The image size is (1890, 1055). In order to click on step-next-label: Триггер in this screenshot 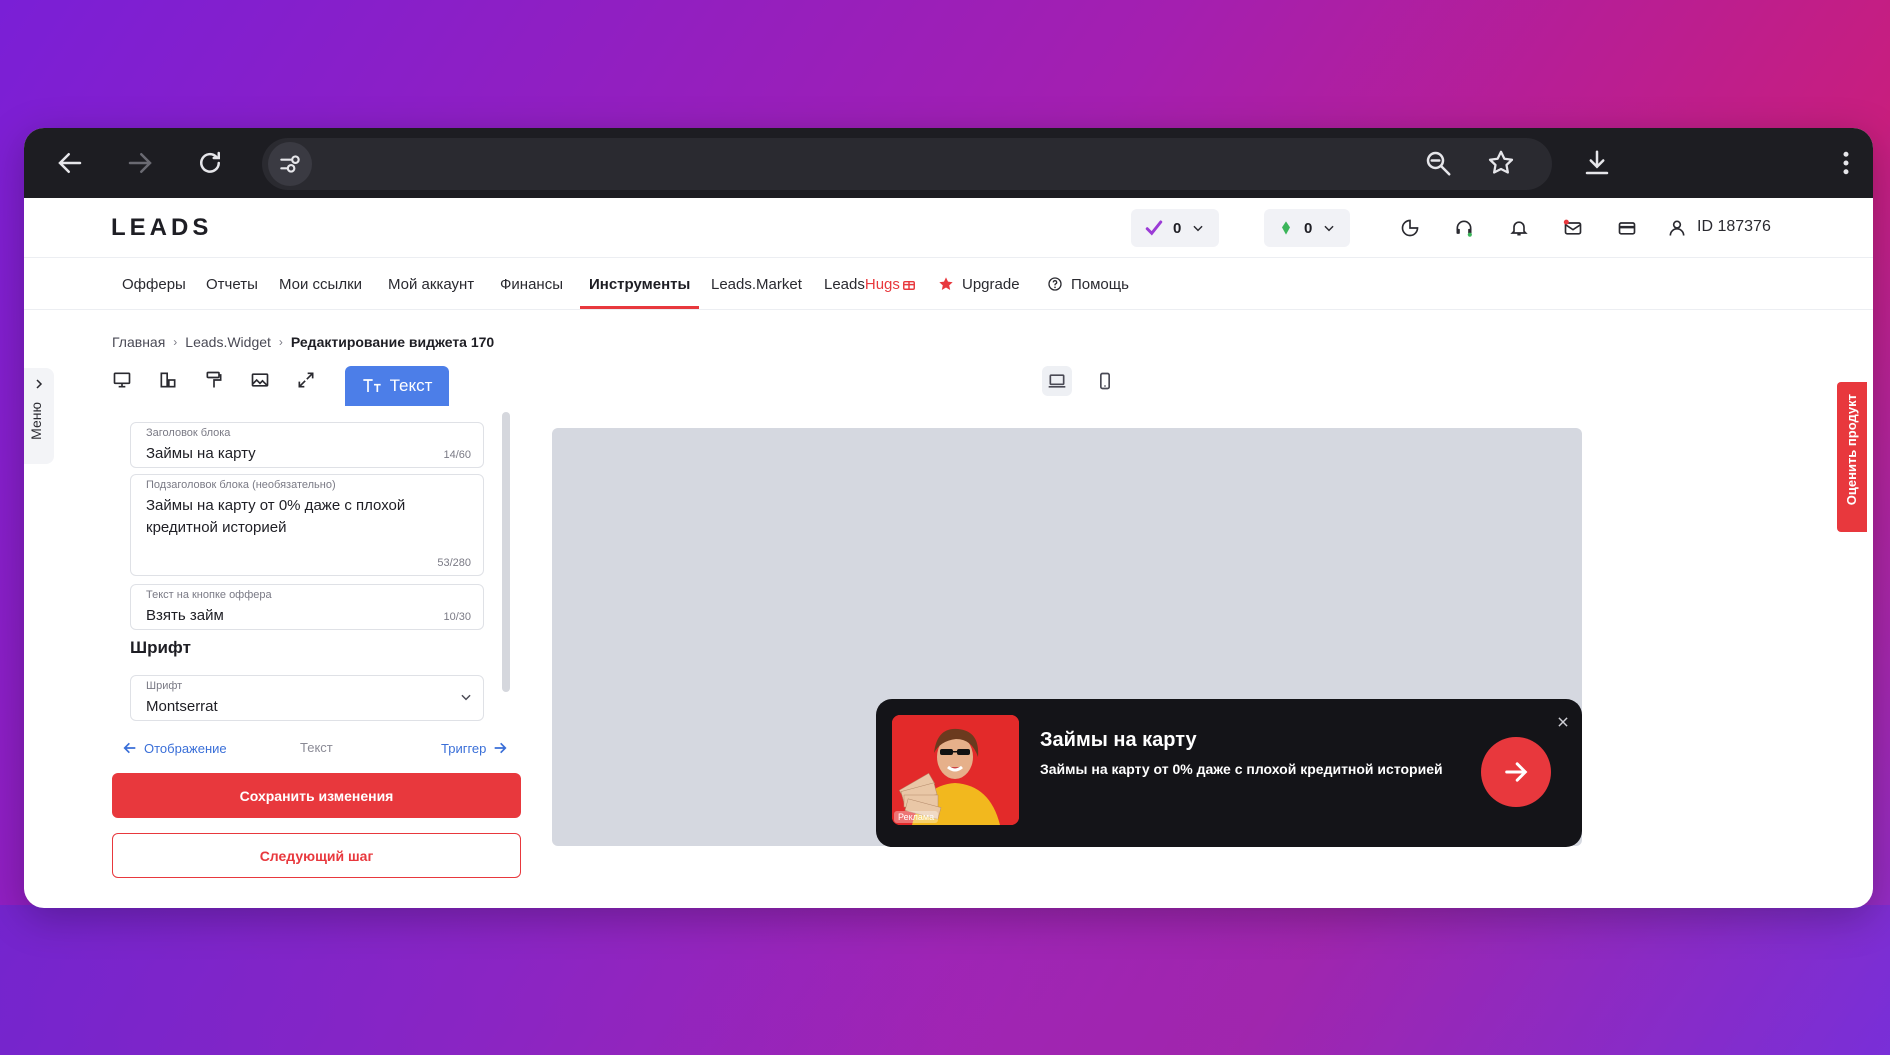, I will do `click(464, 748)`.